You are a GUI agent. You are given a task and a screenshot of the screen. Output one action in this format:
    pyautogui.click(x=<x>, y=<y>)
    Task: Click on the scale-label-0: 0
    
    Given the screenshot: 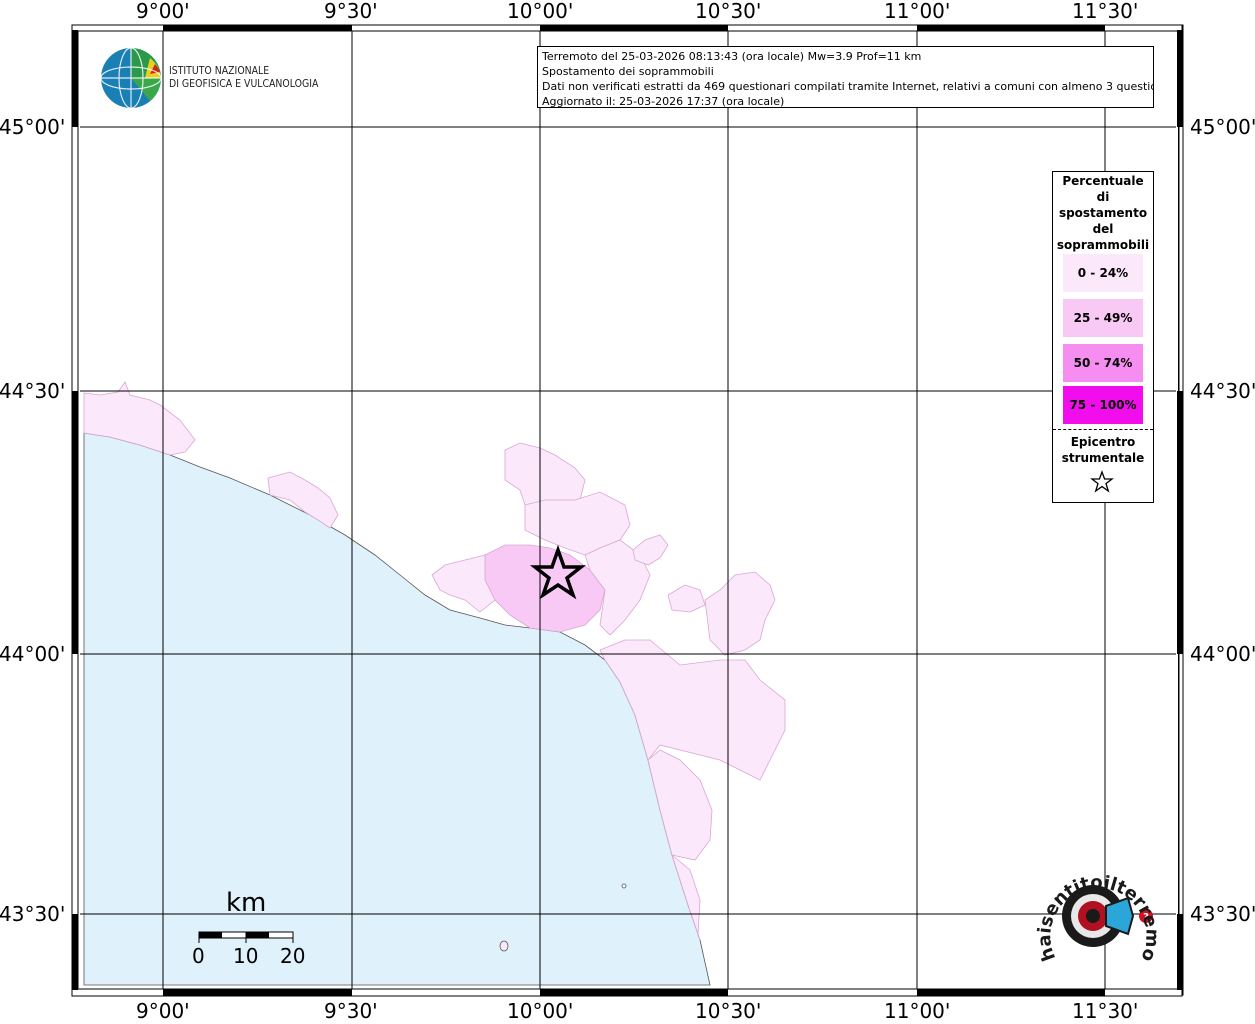 What is the action you would take?
    pyautogui.click(x=198, y=956)
    